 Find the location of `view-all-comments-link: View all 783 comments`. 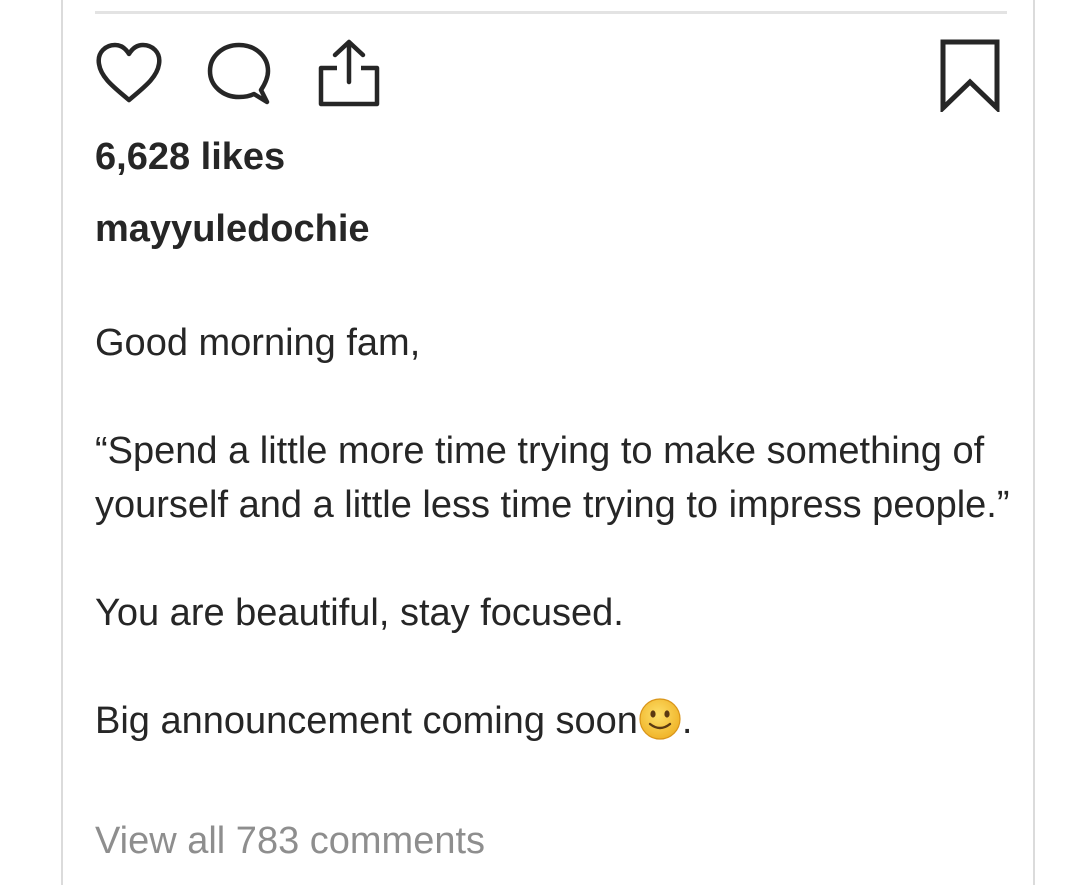

view-all-comments-link: View all 783 comments is located at coordinates (290, 841).